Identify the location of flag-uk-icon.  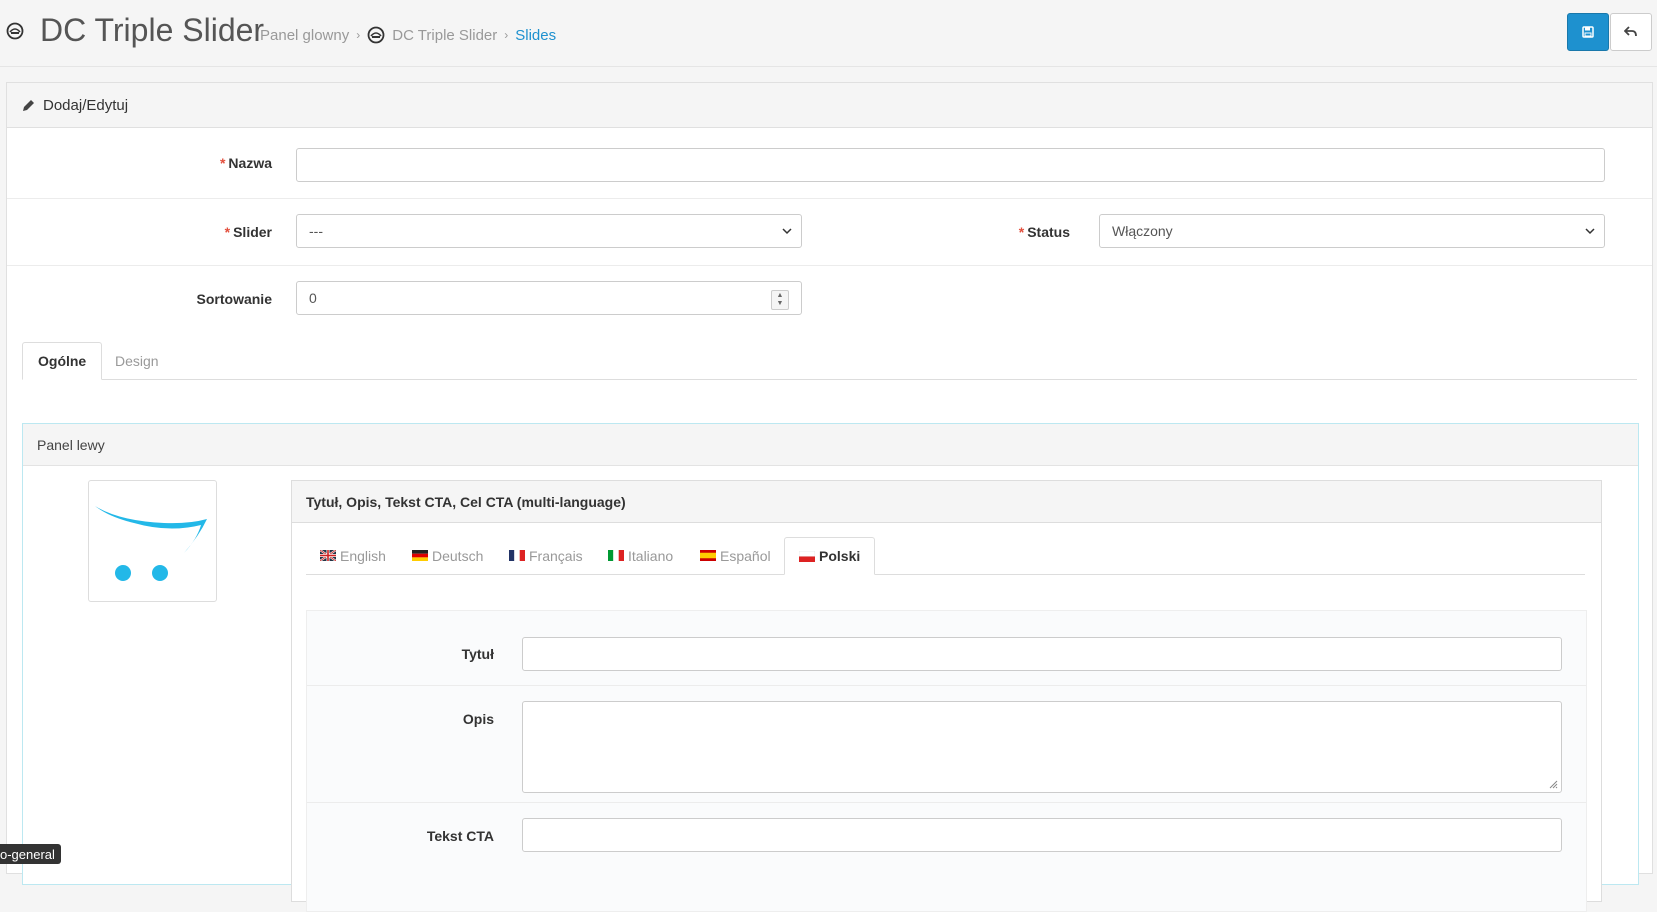
(328, 555).